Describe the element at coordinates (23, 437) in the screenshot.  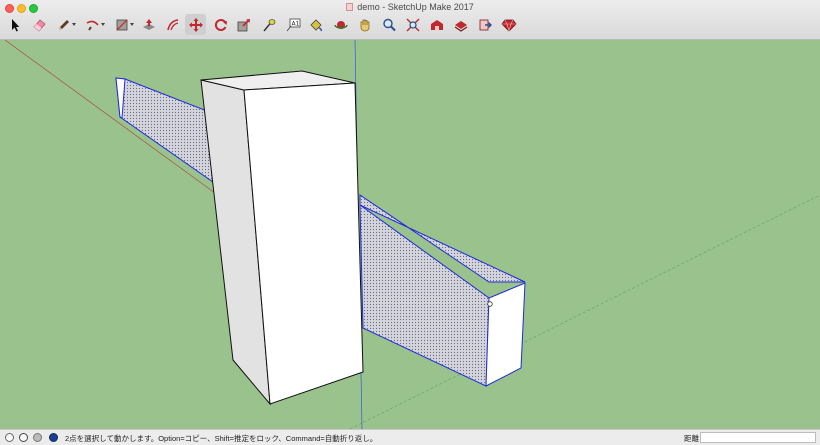
I see `credits-icon` at that location.